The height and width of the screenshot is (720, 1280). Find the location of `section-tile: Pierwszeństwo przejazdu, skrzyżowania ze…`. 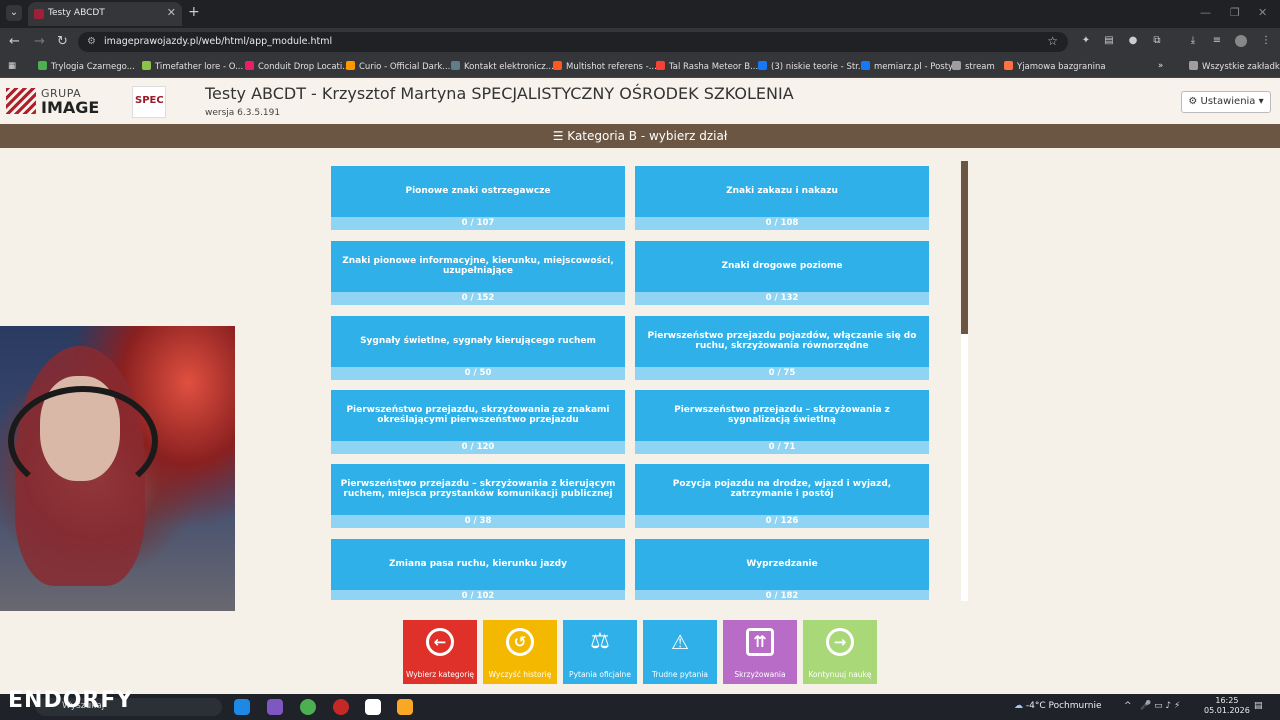

section-tile: Pierwszeństwo przejazdu, skrzyżowania ze… is located at coordinates (478, 422).